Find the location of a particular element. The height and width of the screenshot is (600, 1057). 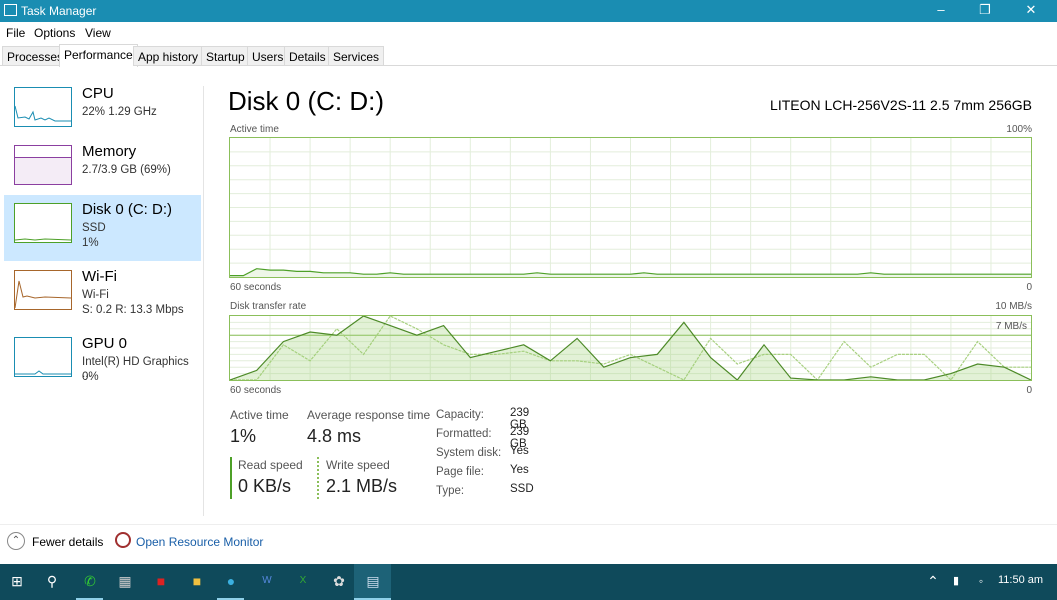

wifi-title: Wi-Fi is located at coordinates (99, 276).